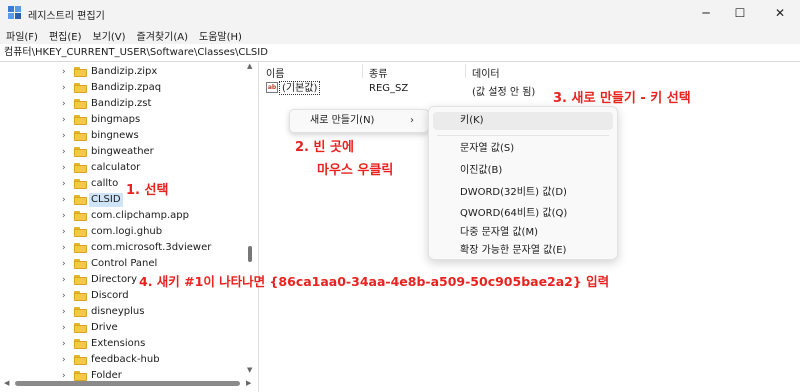  What do you see at coordinates (129, 296) in the screenshot?
I see `tree-item: › Discord` at bounding box center [129, 296].